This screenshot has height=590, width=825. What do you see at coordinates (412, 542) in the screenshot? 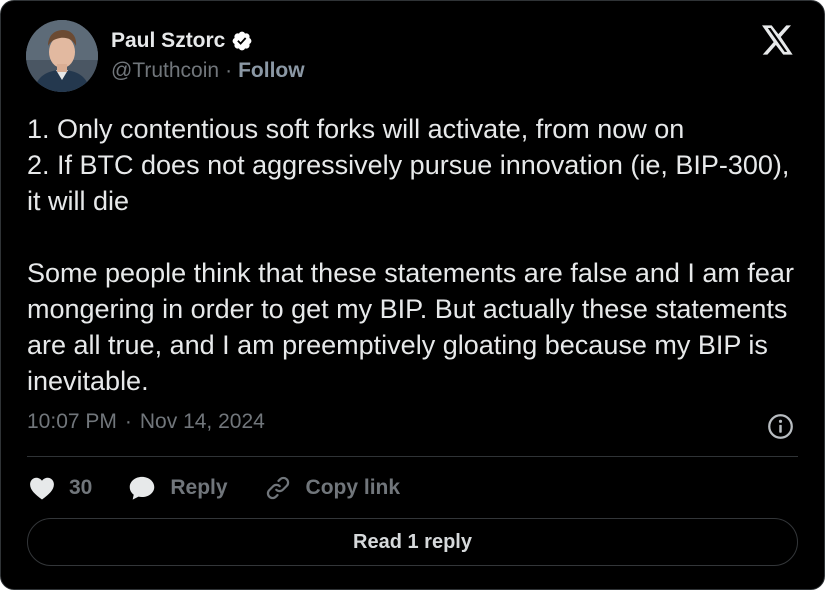
I see `read-replies-button: Read 1 reply` at bounding box center [412, 542].